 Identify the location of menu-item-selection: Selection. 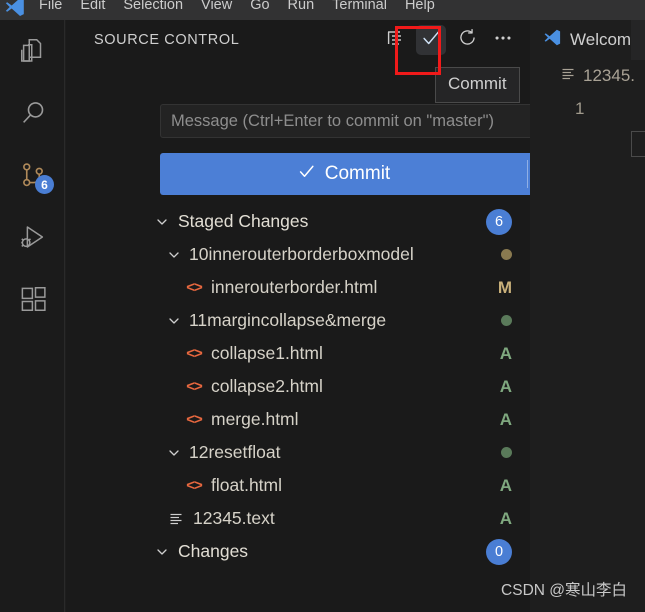
(153, 7).